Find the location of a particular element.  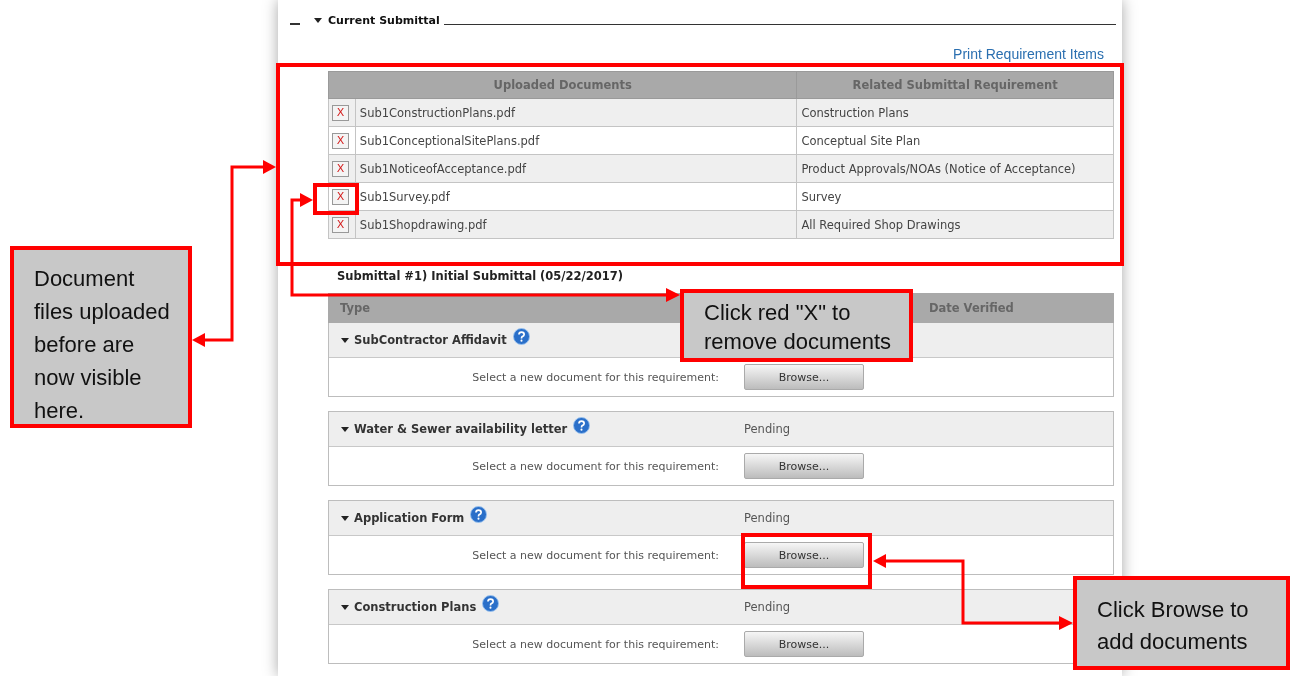

print-link: Print Requirement Items is located at coordinates (1028, 54).